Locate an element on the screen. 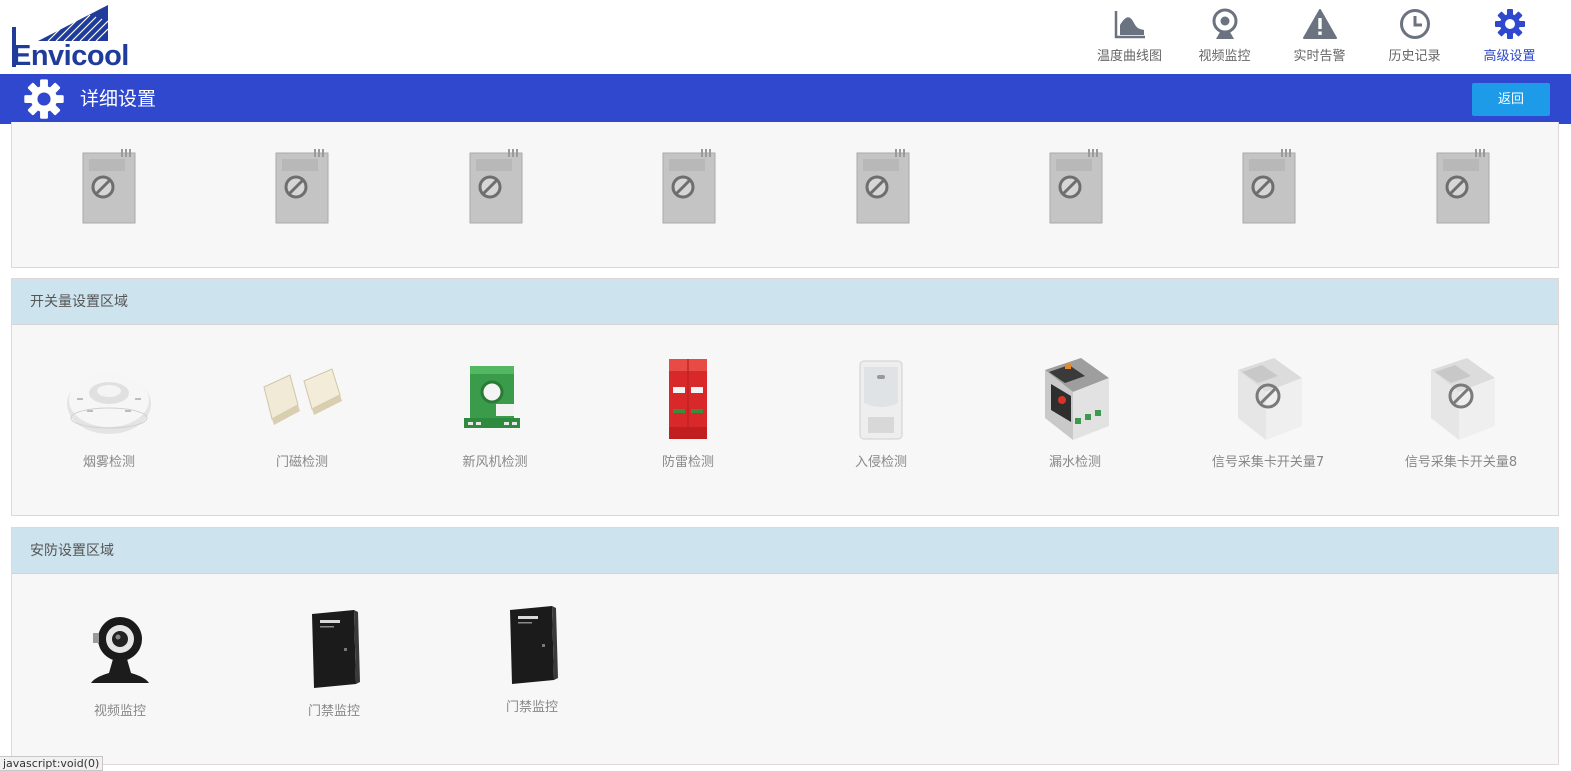  nav-temperature-curve: 温度曲线图 is located at coordinates (1129, 36).